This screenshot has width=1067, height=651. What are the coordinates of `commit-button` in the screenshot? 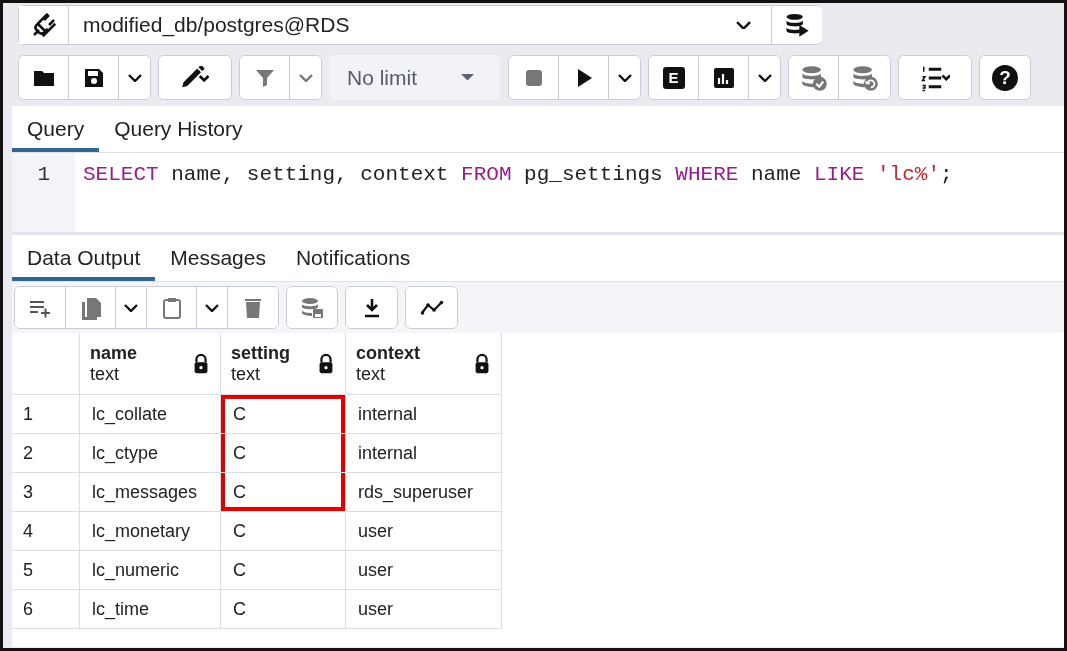 It's located at (814, 77).